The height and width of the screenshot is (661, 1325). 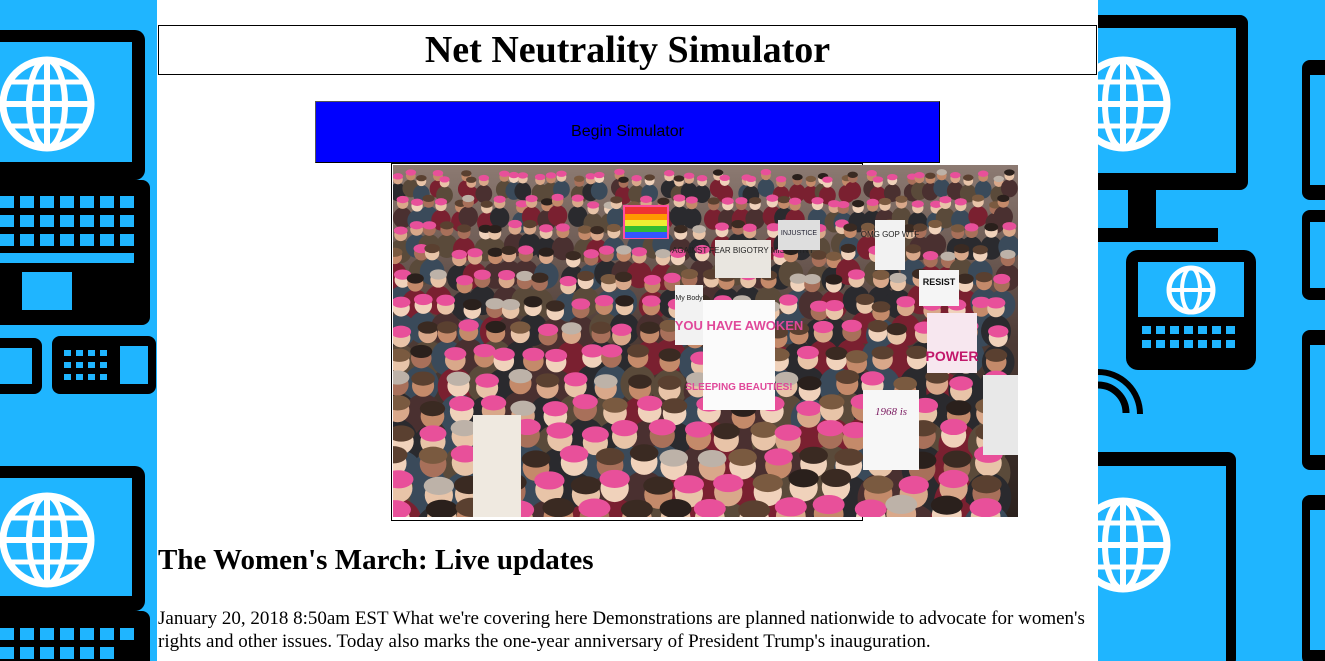 What do you see at coordinates (738, 387) in the screenshot?
I see `sign-text: SLEEPING BEAUTIES!` at bounding box center [738, 387].